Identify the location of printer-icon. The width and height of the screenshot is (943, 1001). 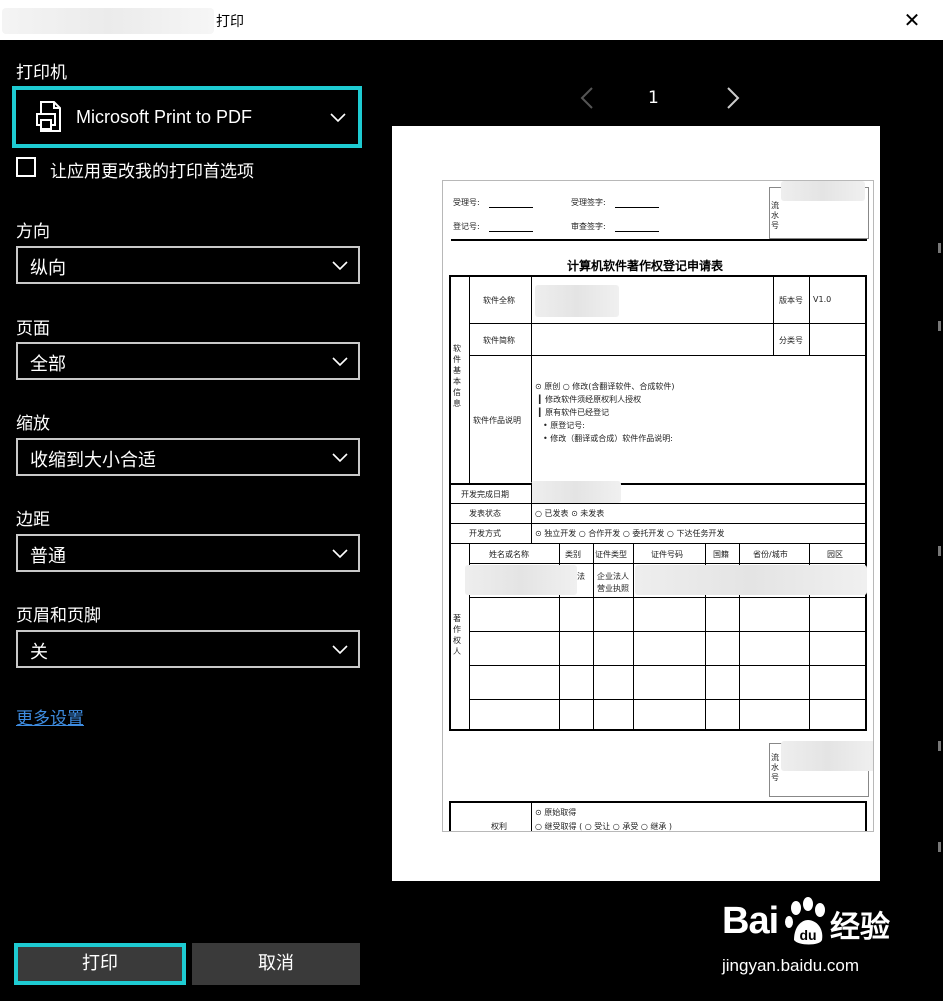
(48, 116).